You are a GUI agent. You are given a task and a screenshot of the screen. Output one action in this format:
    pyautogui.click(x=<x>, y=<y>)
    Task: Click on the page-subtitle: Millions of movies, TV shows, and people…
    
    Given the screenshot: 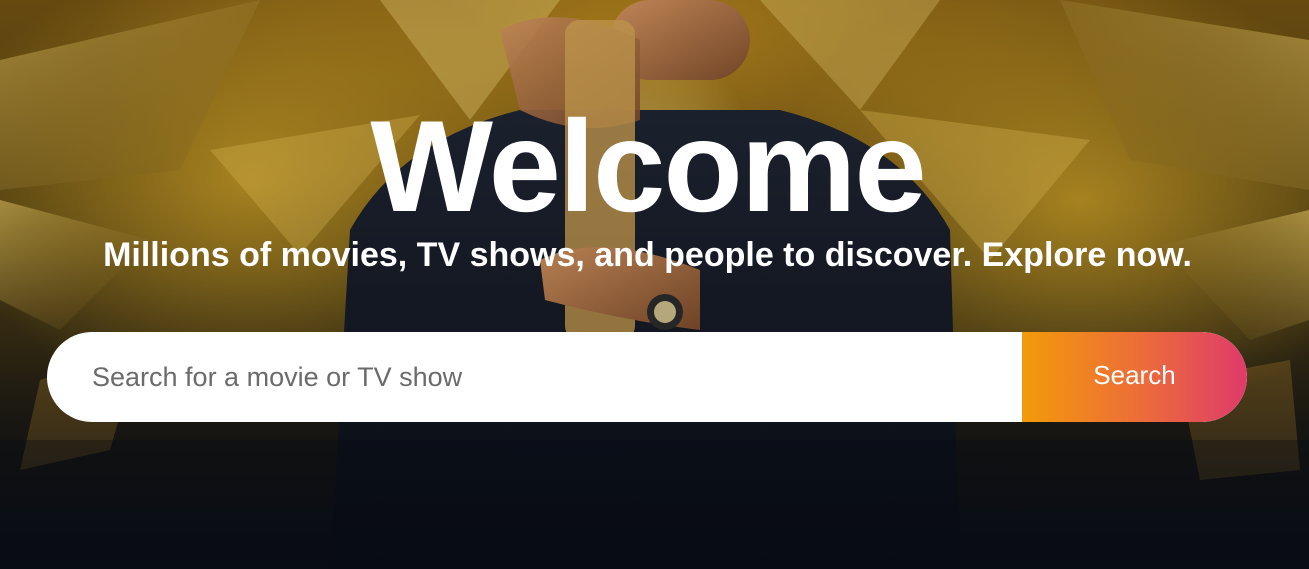 What is the action you would take?
    pyautogui.click(x=647, y=255)
    